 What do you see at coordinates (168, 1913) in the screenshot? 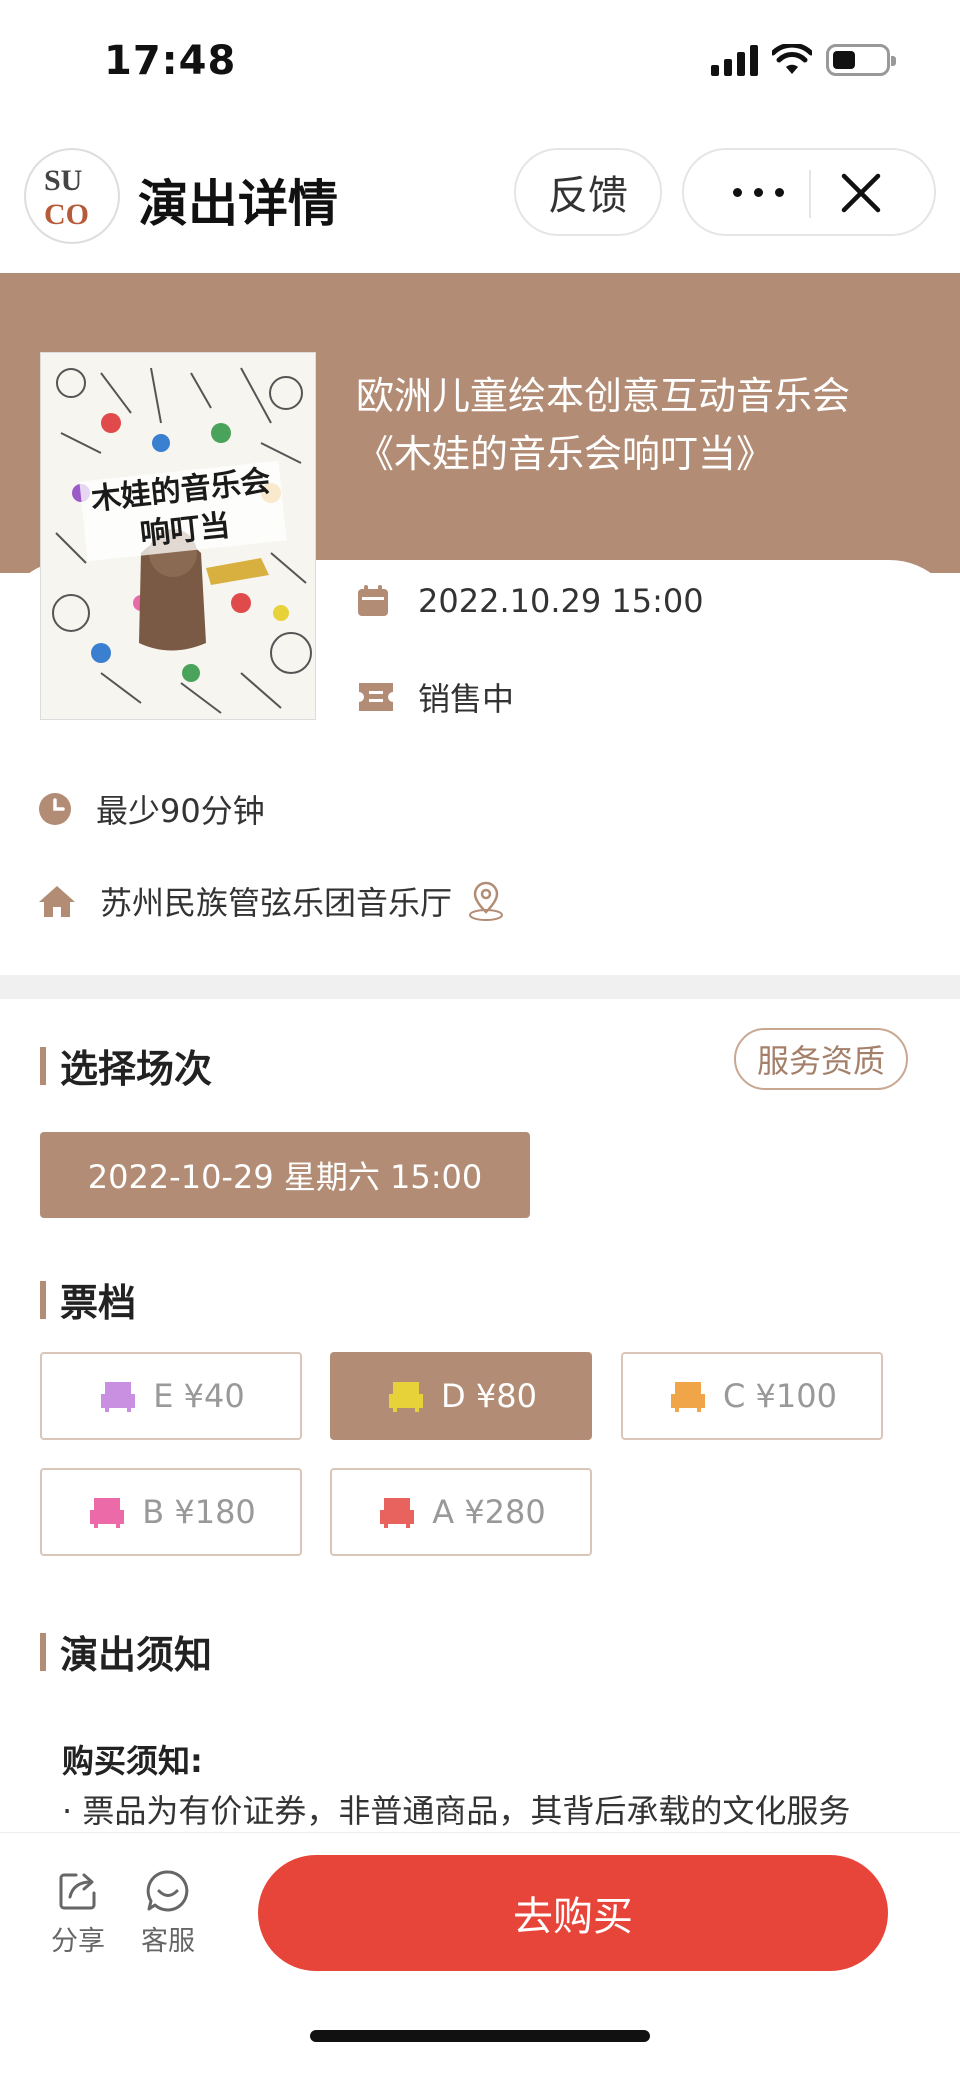
I see `customer-service-button: 客服` at bounding box center [168, 1913].